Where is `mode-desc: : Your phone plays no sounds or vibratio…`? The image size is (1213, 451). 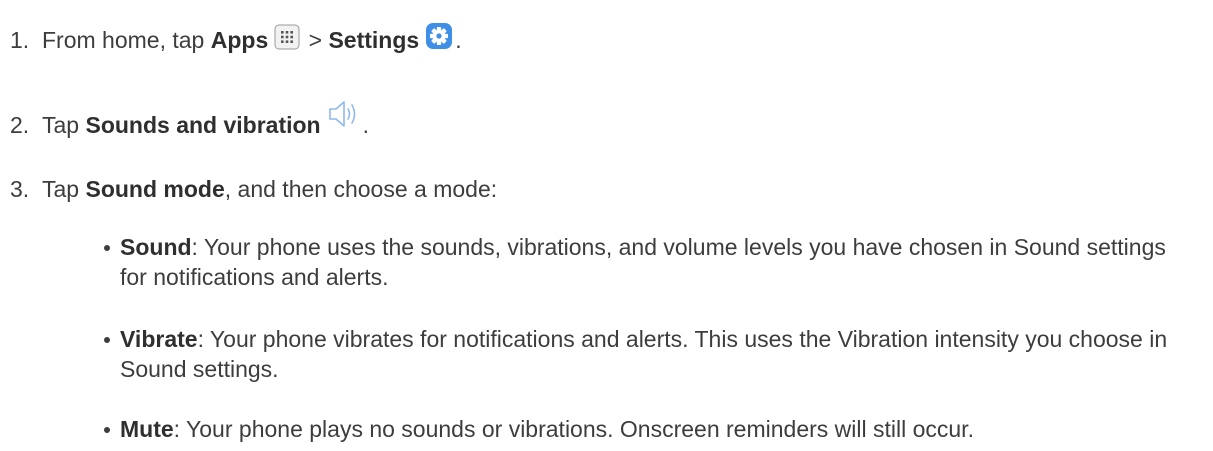
mode-desc: : Your phone plays no sounds or vibratio… is located at coordinates (573, 429).